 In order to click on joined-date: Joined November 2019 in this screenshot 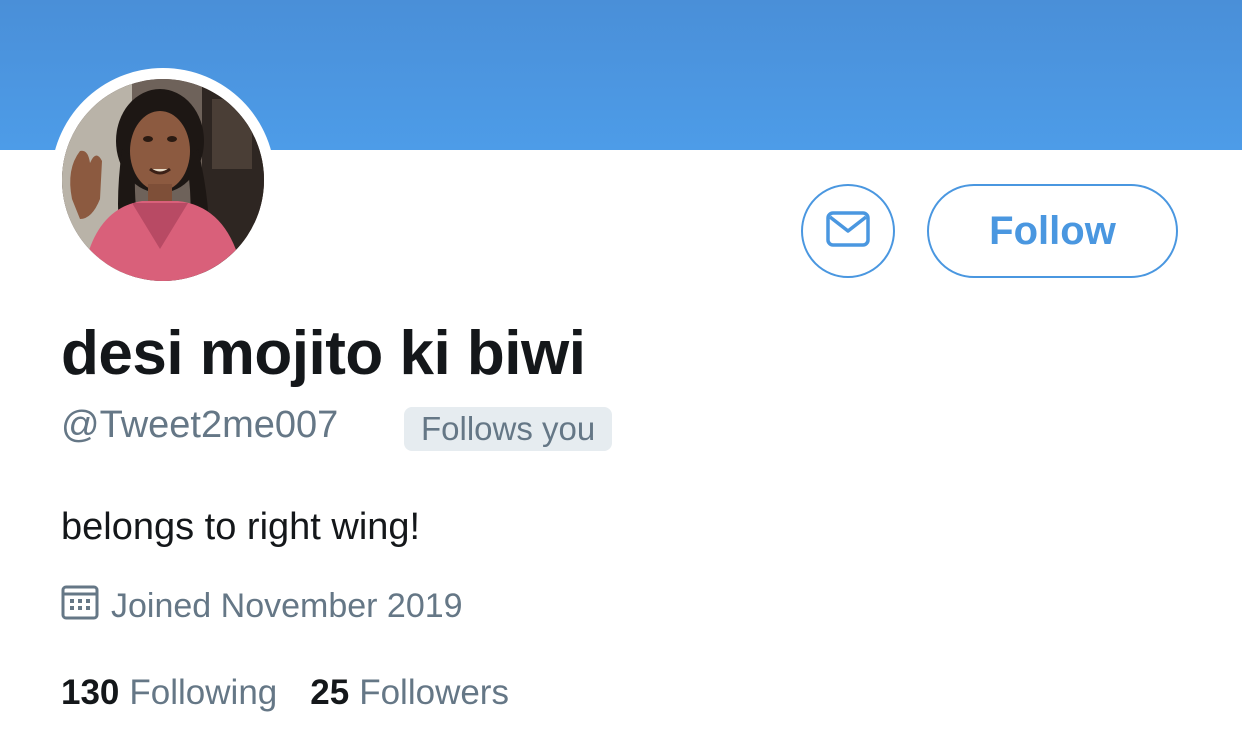, I will do `click(262, 606)`.